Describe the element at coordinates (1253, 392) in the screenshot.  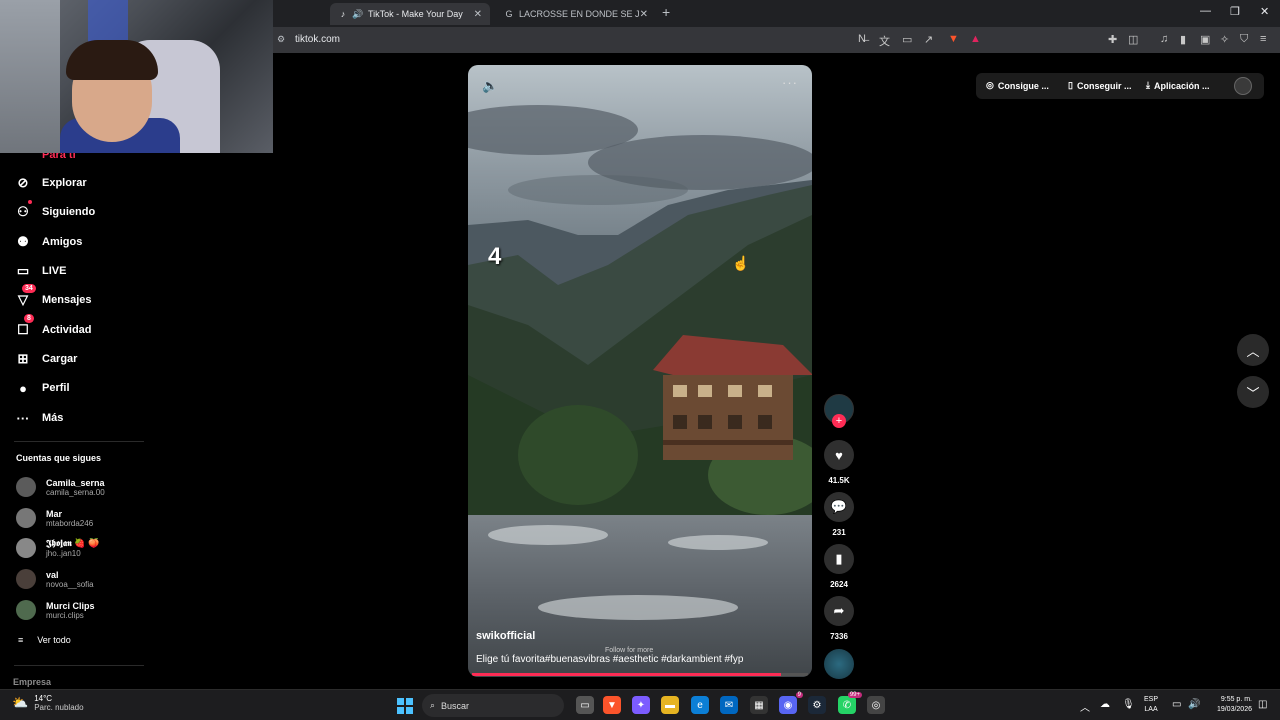
I see `next-video-button: ﹀` at that location.